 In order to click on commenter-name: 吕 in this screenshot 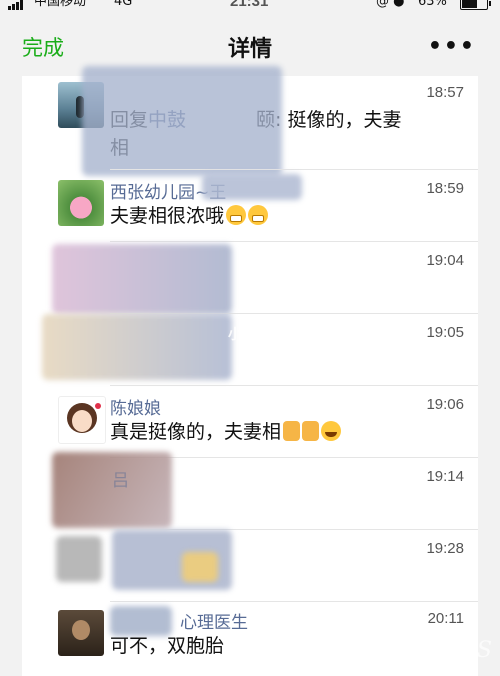, I will do `click(120, 478)`.